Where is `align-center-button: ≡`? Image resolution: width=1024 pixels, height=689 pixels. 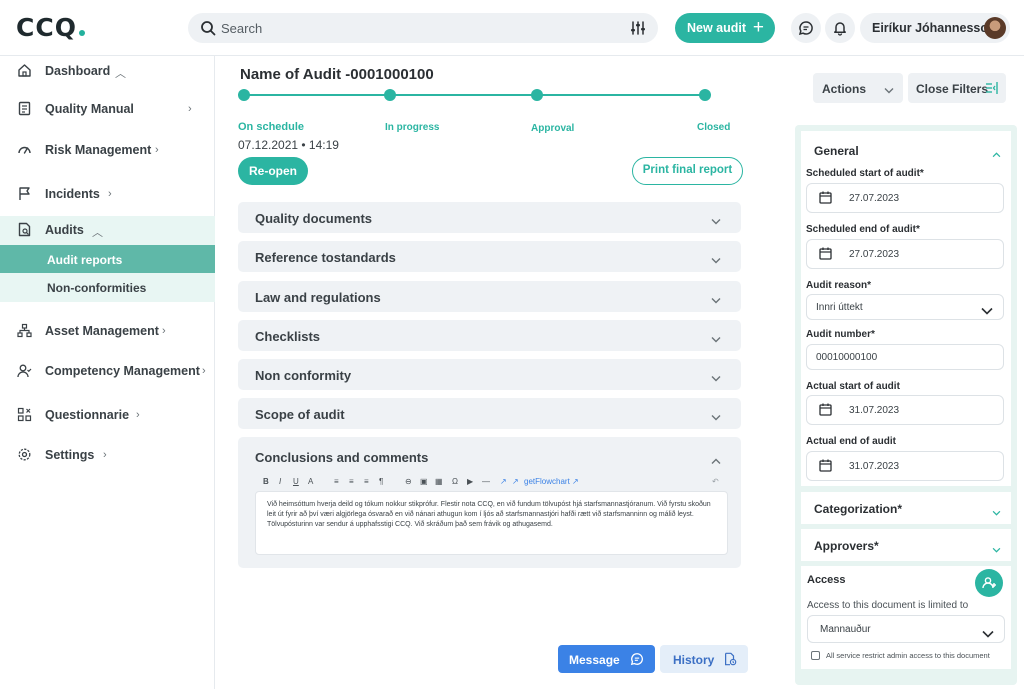
align-center-button: ≡ is located at coordinates (351, 481).